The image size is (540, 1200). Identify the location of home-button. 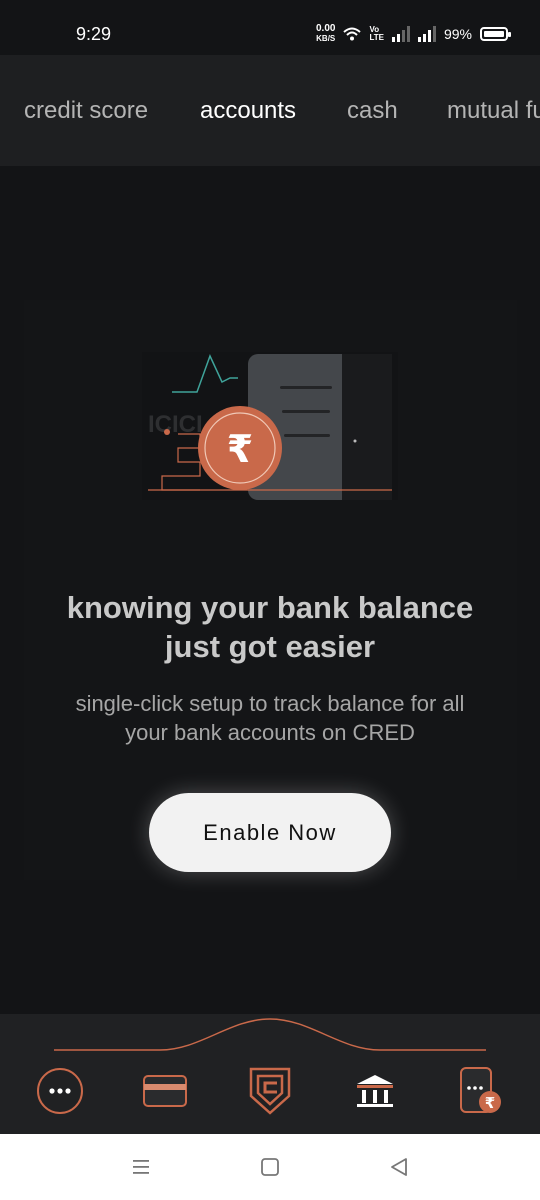
(270, 1167).